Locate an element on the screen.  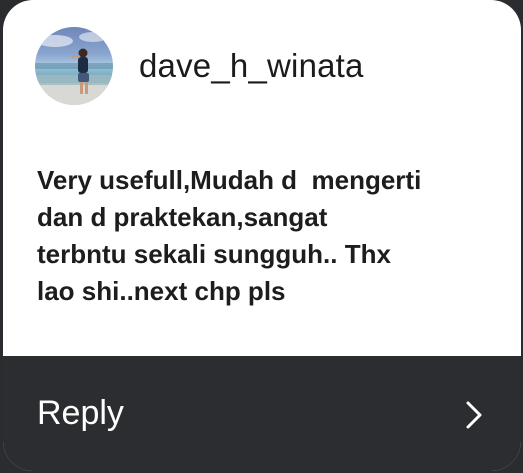
username: dave_h_winata is located at coordinates (251, 66).